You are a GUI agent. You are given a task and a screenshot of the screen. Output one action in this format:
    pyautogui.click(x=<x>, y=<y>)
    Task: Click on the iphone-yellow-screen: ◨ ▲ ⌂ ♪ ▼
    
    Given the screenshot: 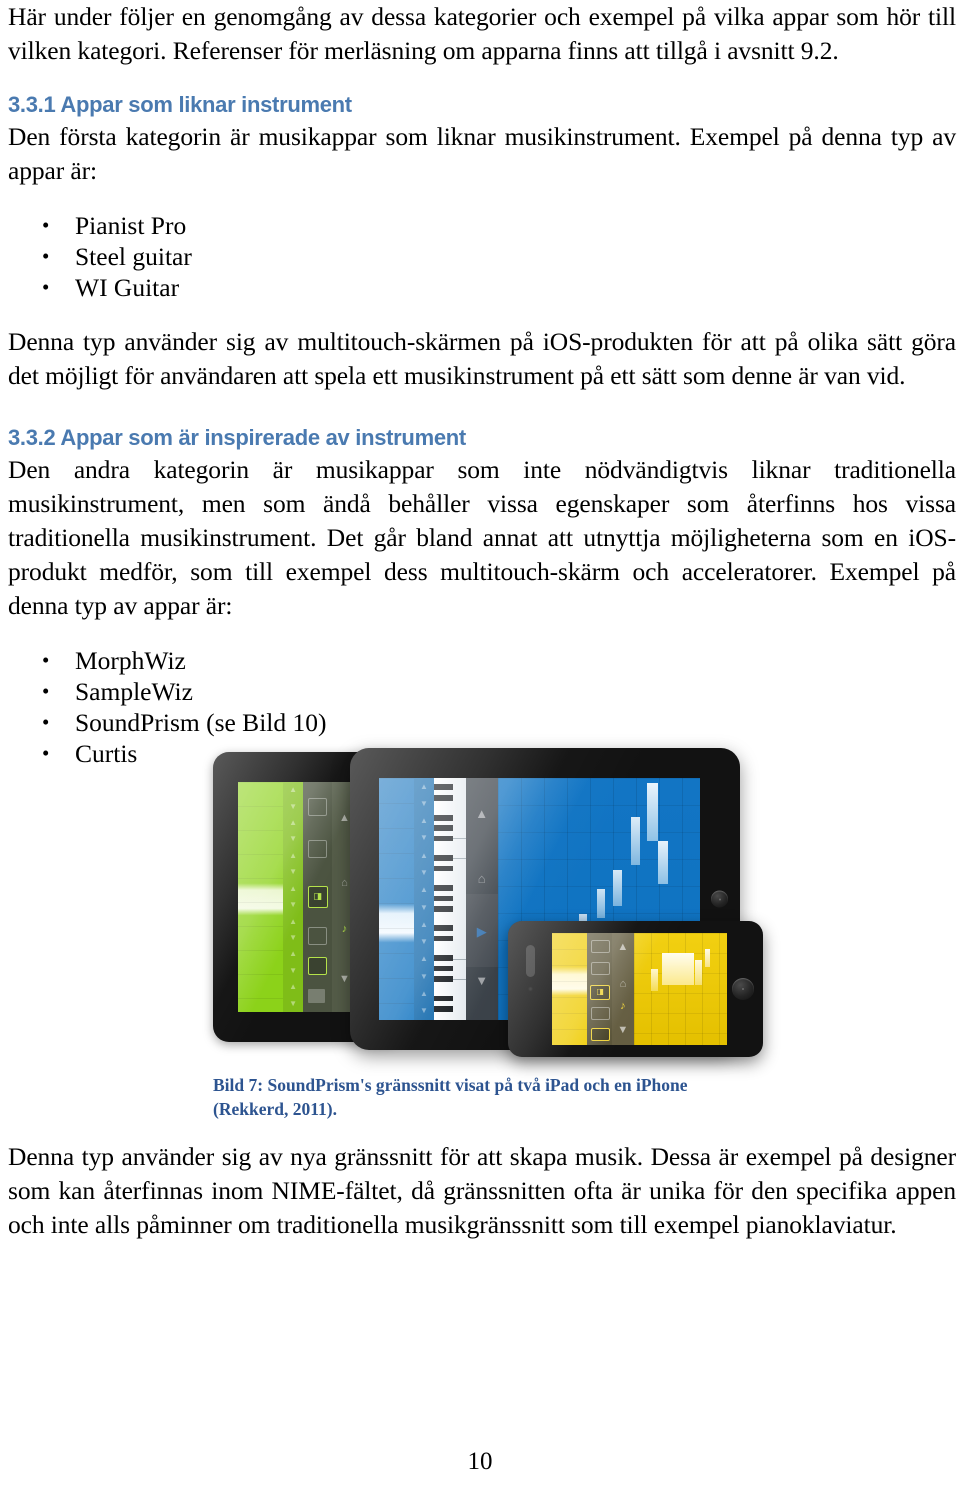 What is the action you would take?
    pyautogui.click(x=639, y=989)
    